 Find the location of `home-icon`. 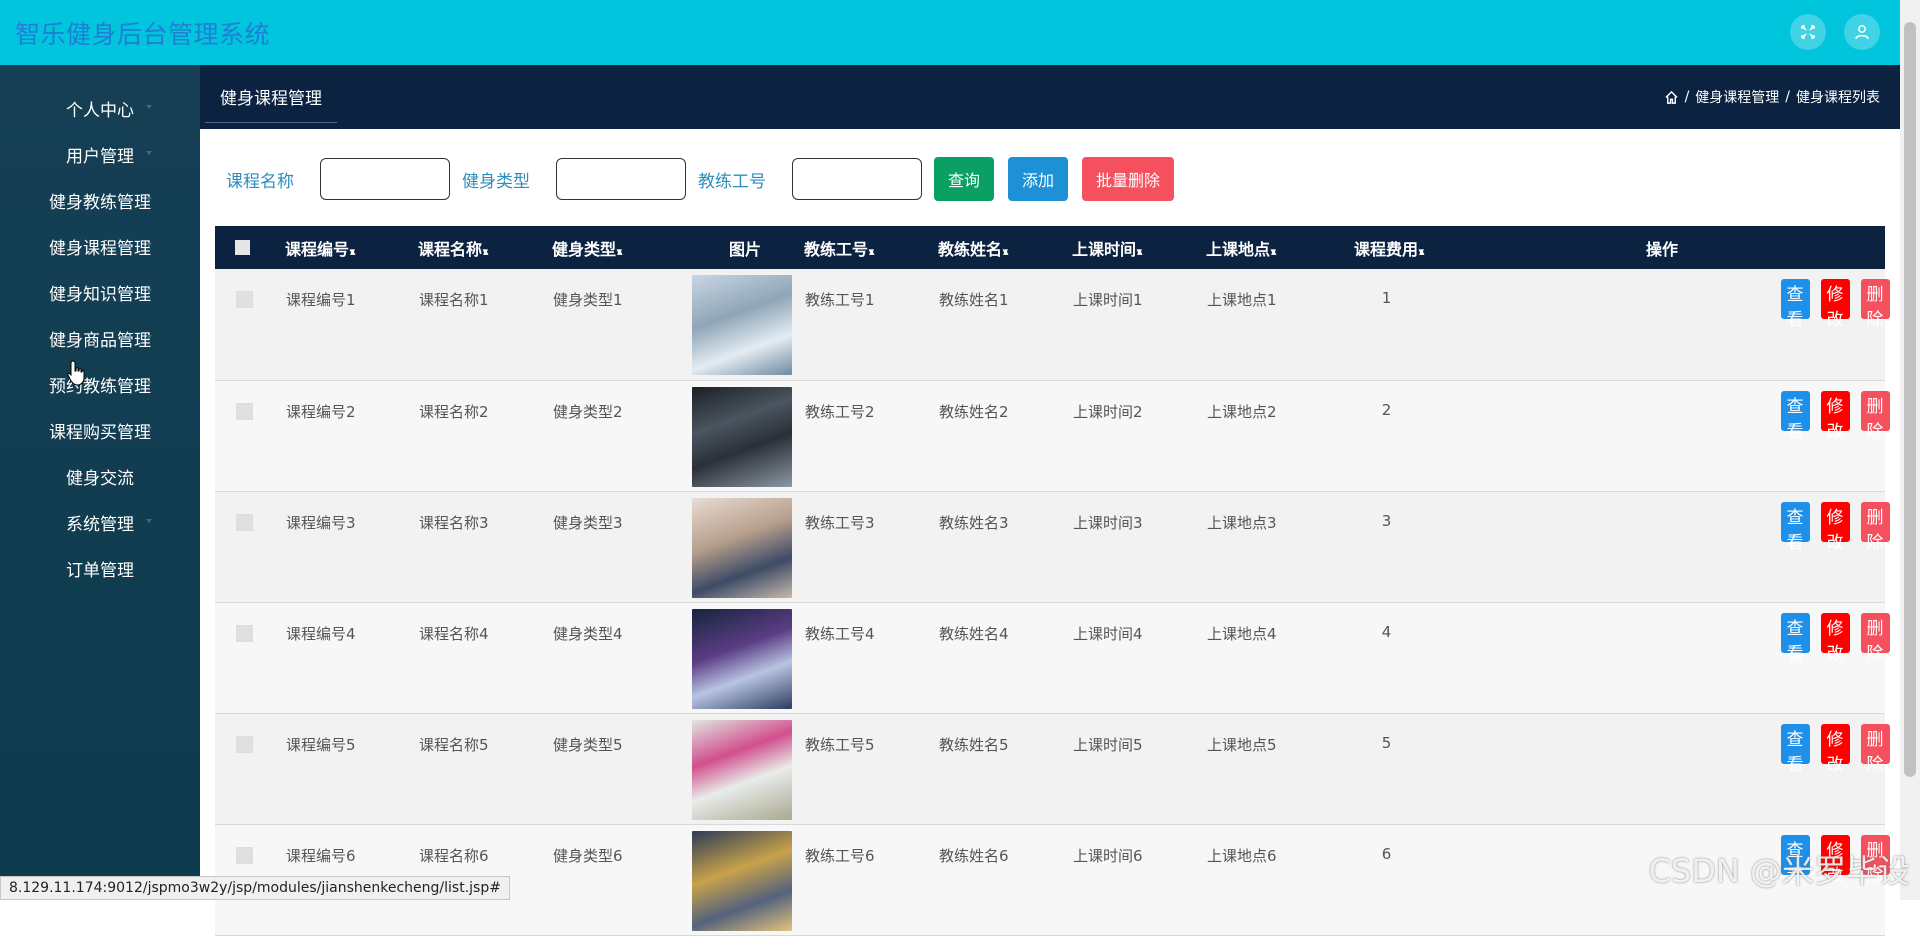

home-icon is located at coordinates (1671, 97).